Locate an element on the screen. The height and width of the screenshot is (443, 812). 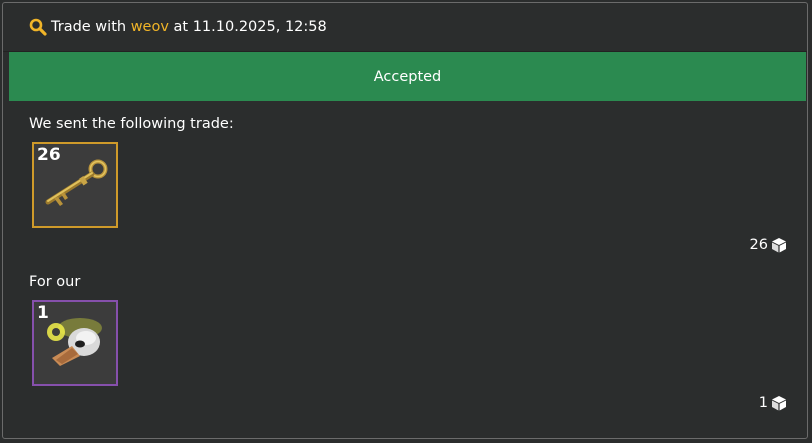
unusual-hat-item-quantity: 1 is located at coordinates (43, 313).